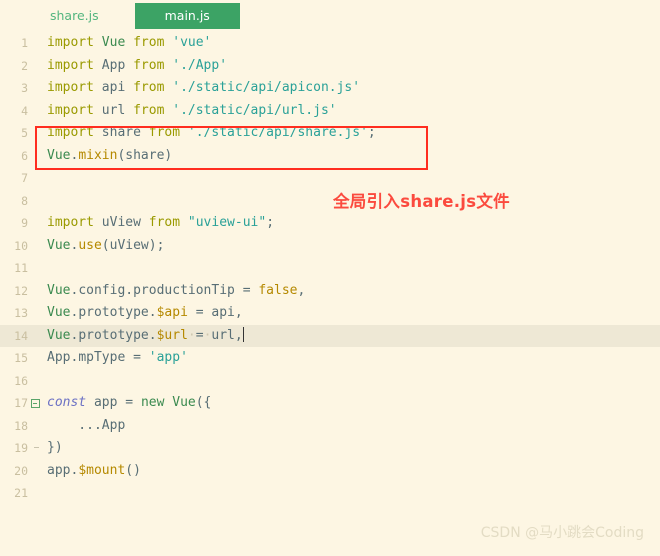  I want to click on line-number: 5, so click(24, 133).